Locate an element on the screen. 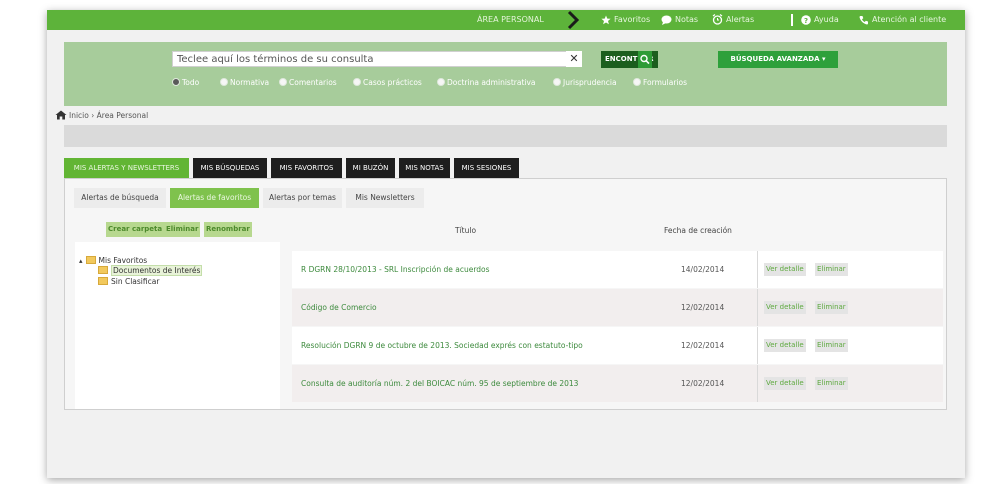  notes-link: Notas is located at coordinates (679, 20).